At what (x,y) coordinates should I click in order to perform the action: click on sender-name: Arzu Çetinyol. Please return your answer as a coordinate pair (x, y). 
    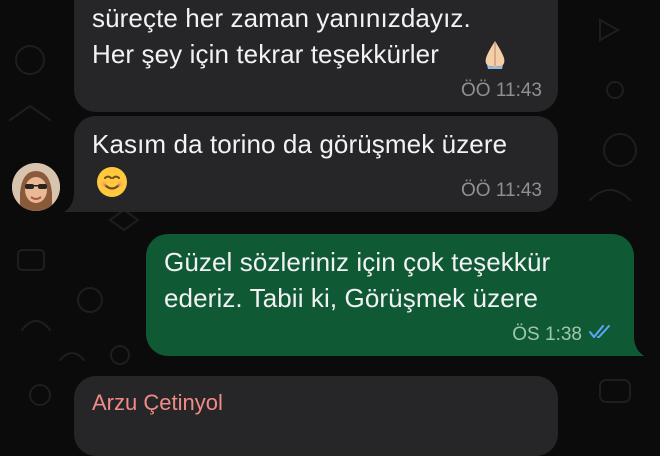
    Looking at the image, I should click on (157, 402).